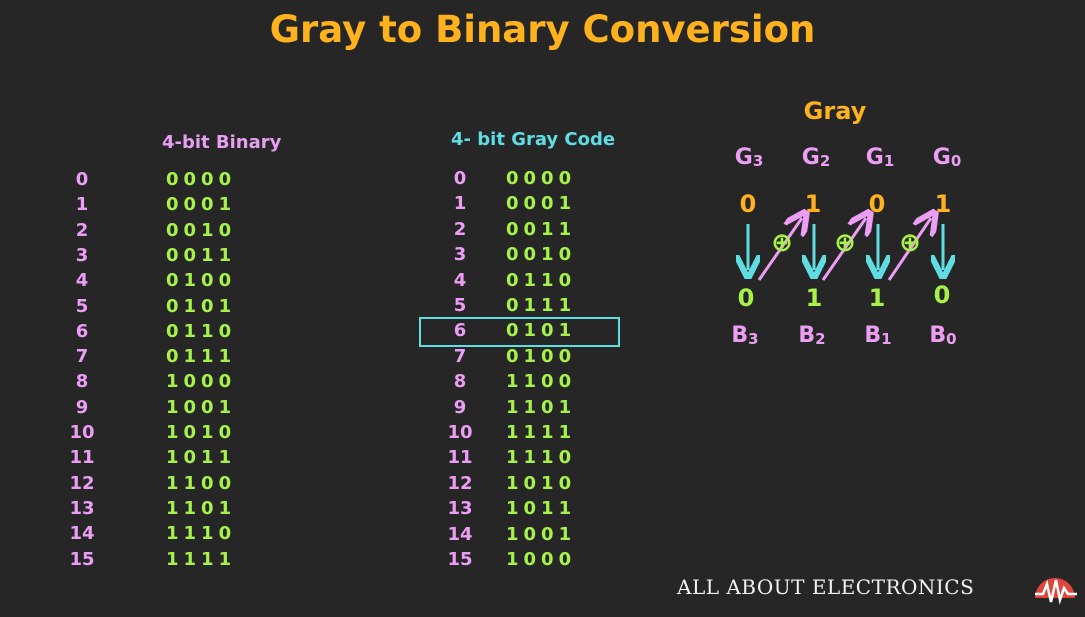 The image size is (1085, 617). What do you see at coordinates (782, 243) in the screenshot?
I see `xor-icon-1: ⊕` at bounding box center [782, 243].